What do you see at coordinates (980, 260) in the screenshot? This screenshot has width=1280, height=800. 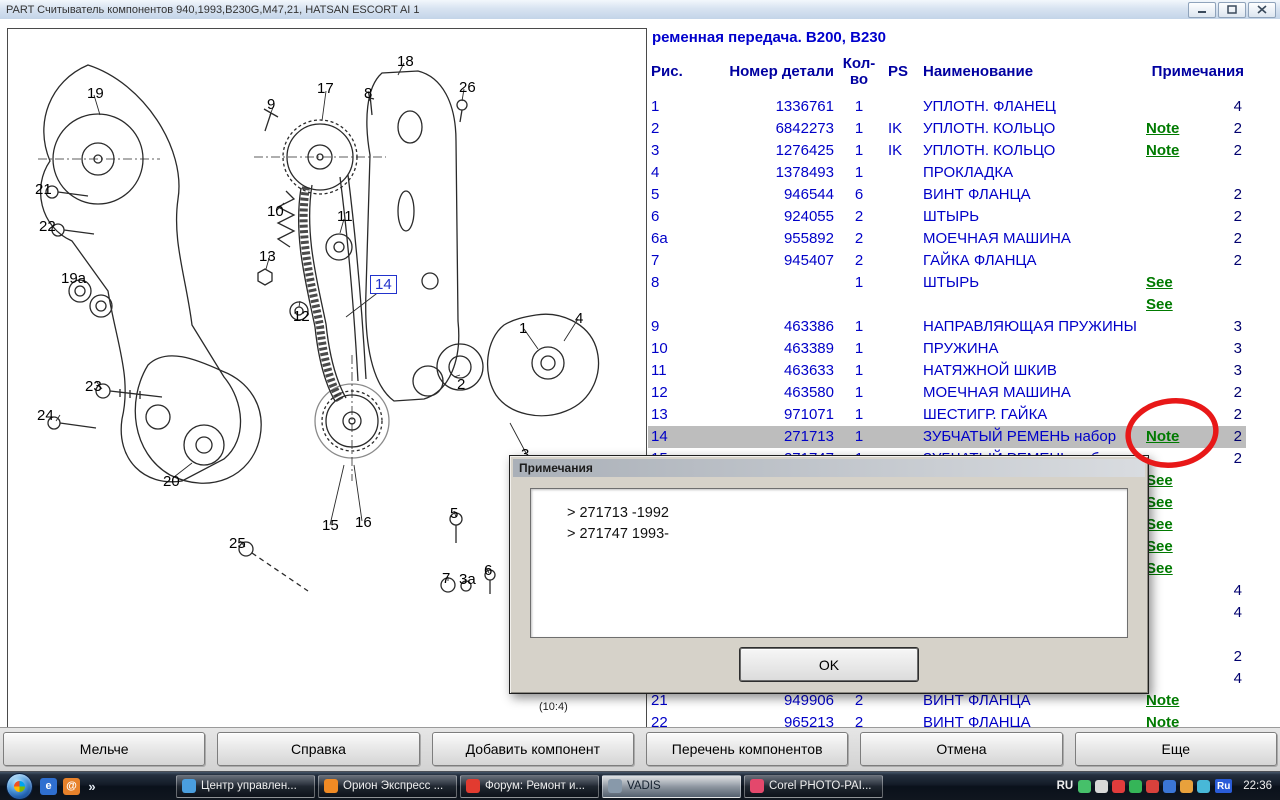 I see `cell-name: ГАЙКА ФЛАНЦА` at bounding box center [980, 260].